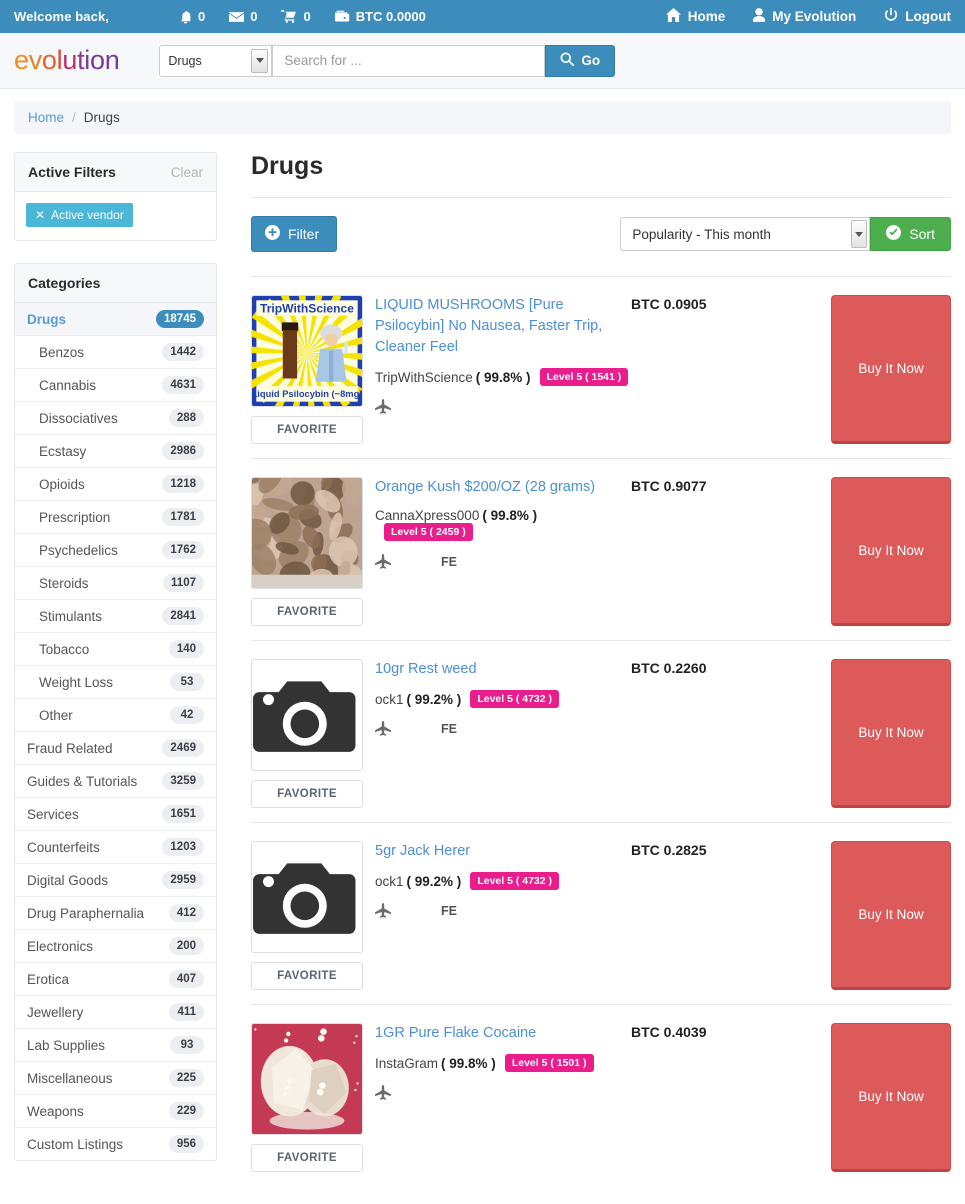 Image resolution: width=965 pixels, height=1204 pixels. What do you see at coordinates (669, 486) in the screenshot?
I see `product-price: BTC 0.9077` at bounding box center [669, 486].